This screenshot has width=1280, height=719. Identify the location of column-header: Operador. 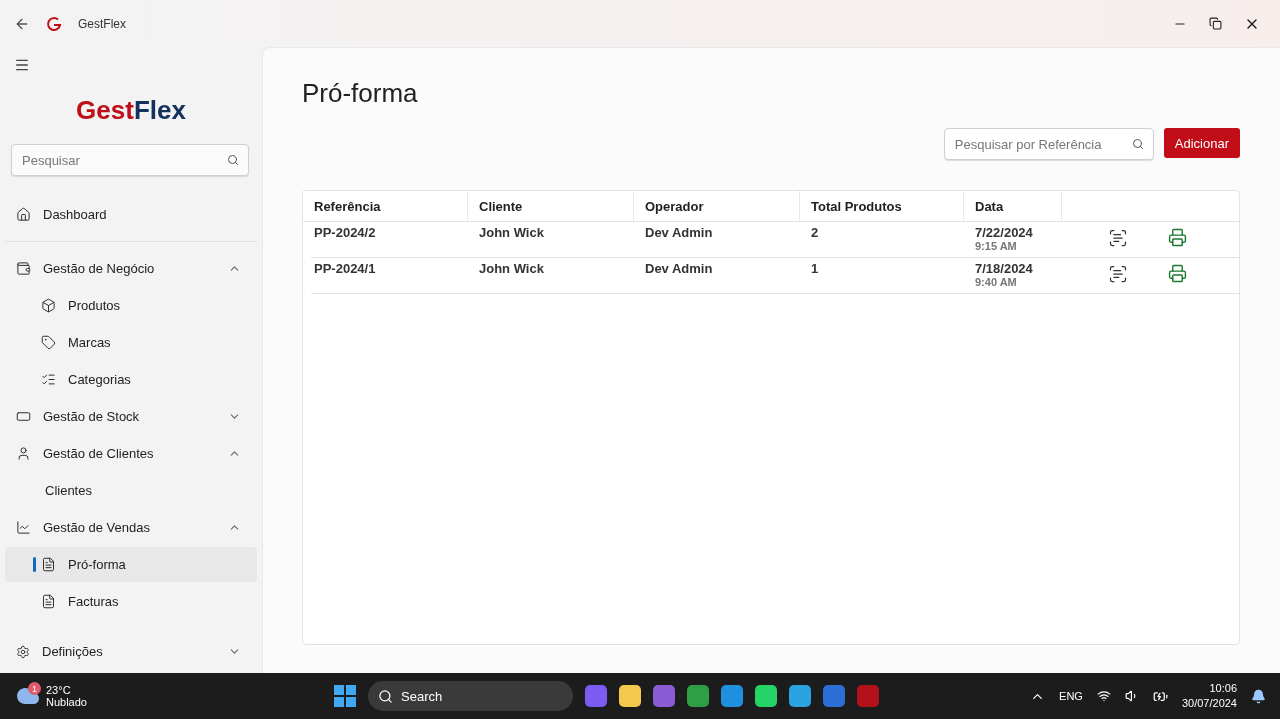
(717, 206).